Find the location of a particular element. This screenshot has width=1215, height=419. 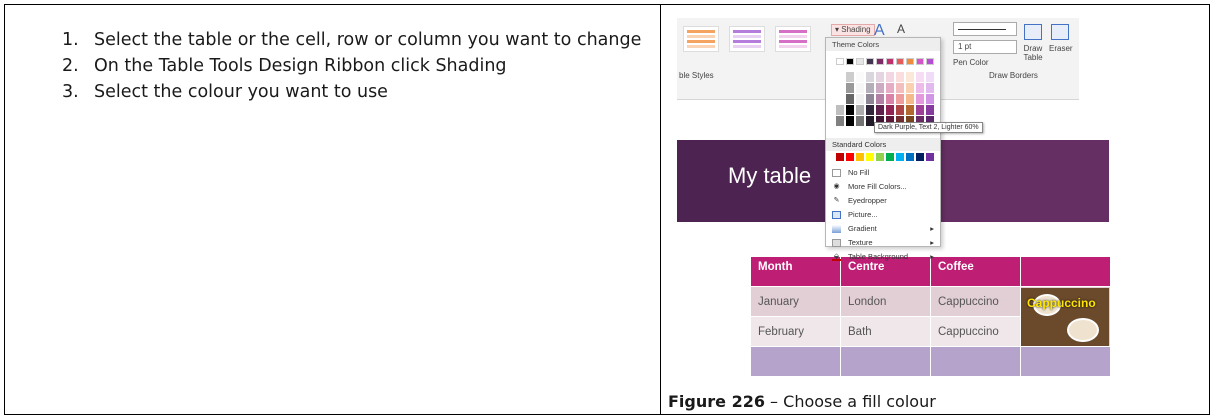

pen-weight-select: 1 pt is located at coordinates (985, 47).